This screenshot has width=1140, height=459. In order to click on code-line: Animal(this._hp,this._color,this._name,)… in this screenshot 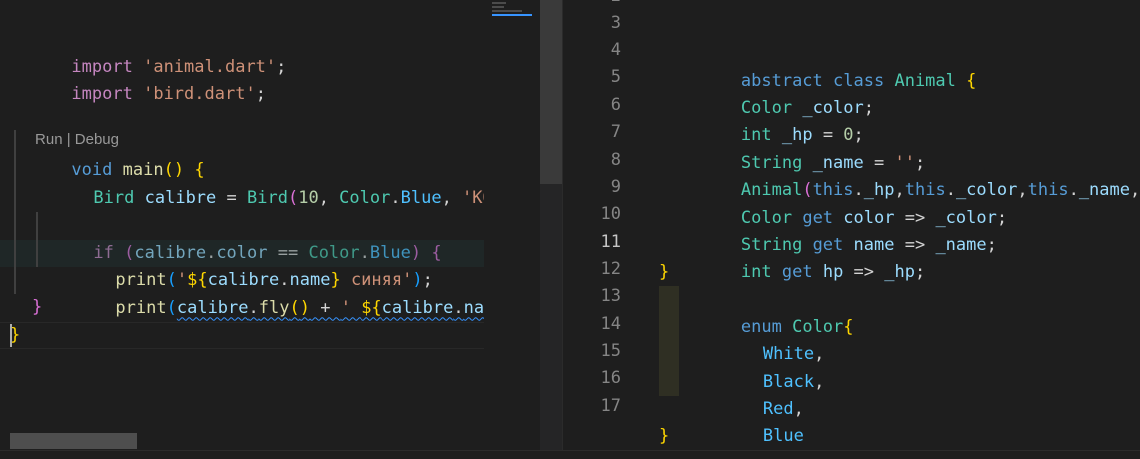, I will do `click(899, 161)`.